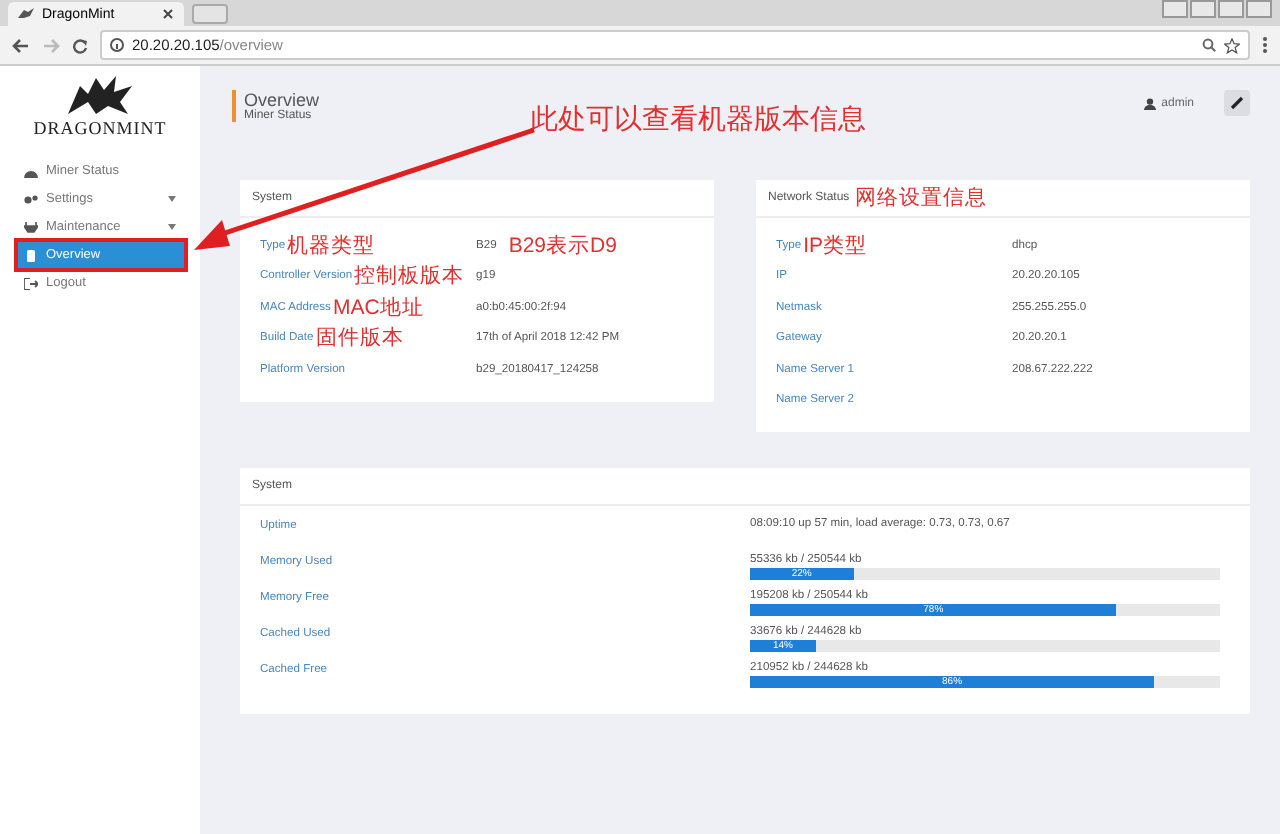 This screenshot has width=1280, height=834. Describe the element at coordinates (31, 171) in the screenshot. I see `dashboard-icon` at that location.